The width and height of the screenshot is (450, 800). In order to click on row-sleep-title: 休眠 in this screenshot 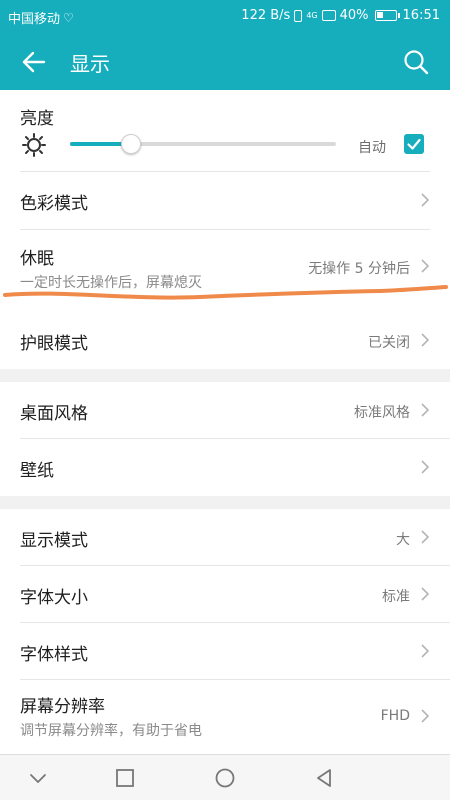, I will do `click(37, 259)`.